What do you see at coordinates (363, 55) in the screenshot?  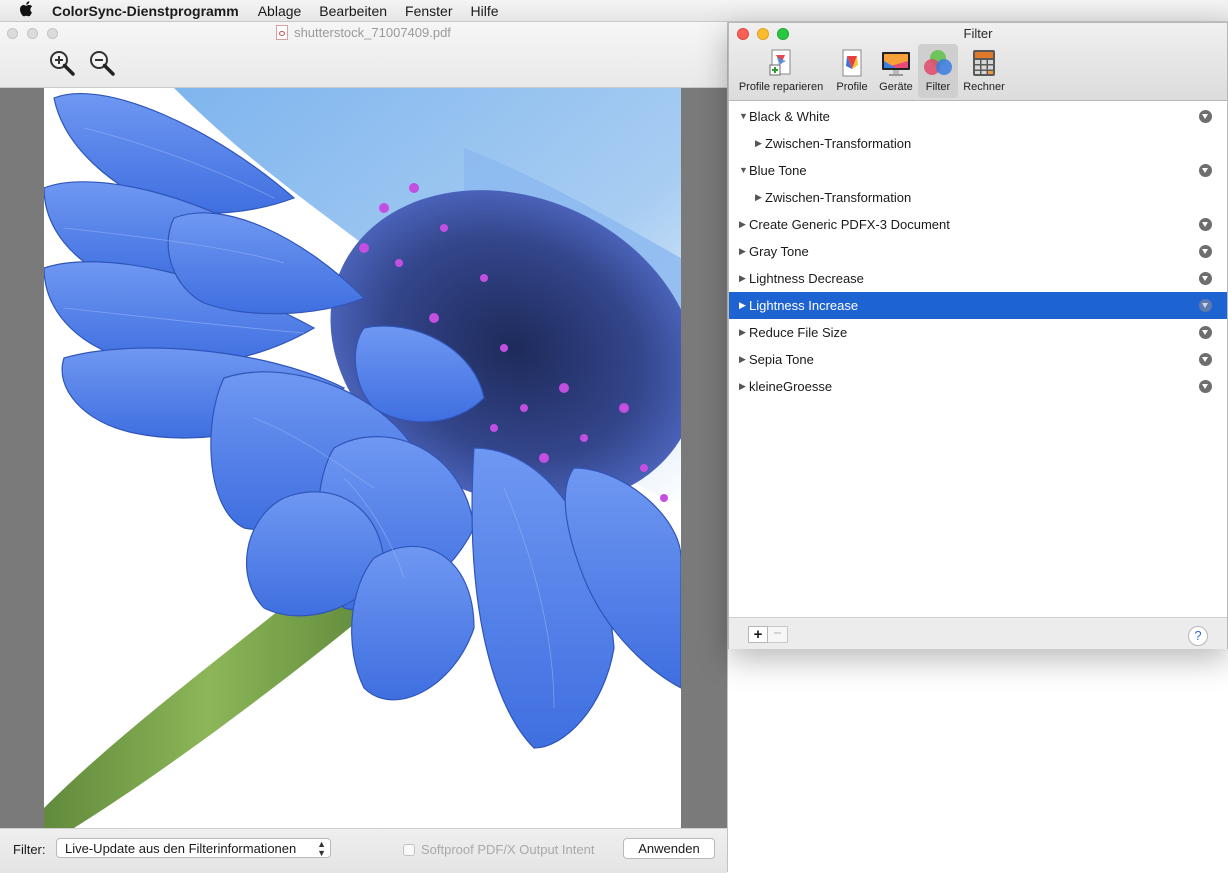 I see `document-titlebar: shutterstock_71007409.pdf` at bounding box center [363, 55].